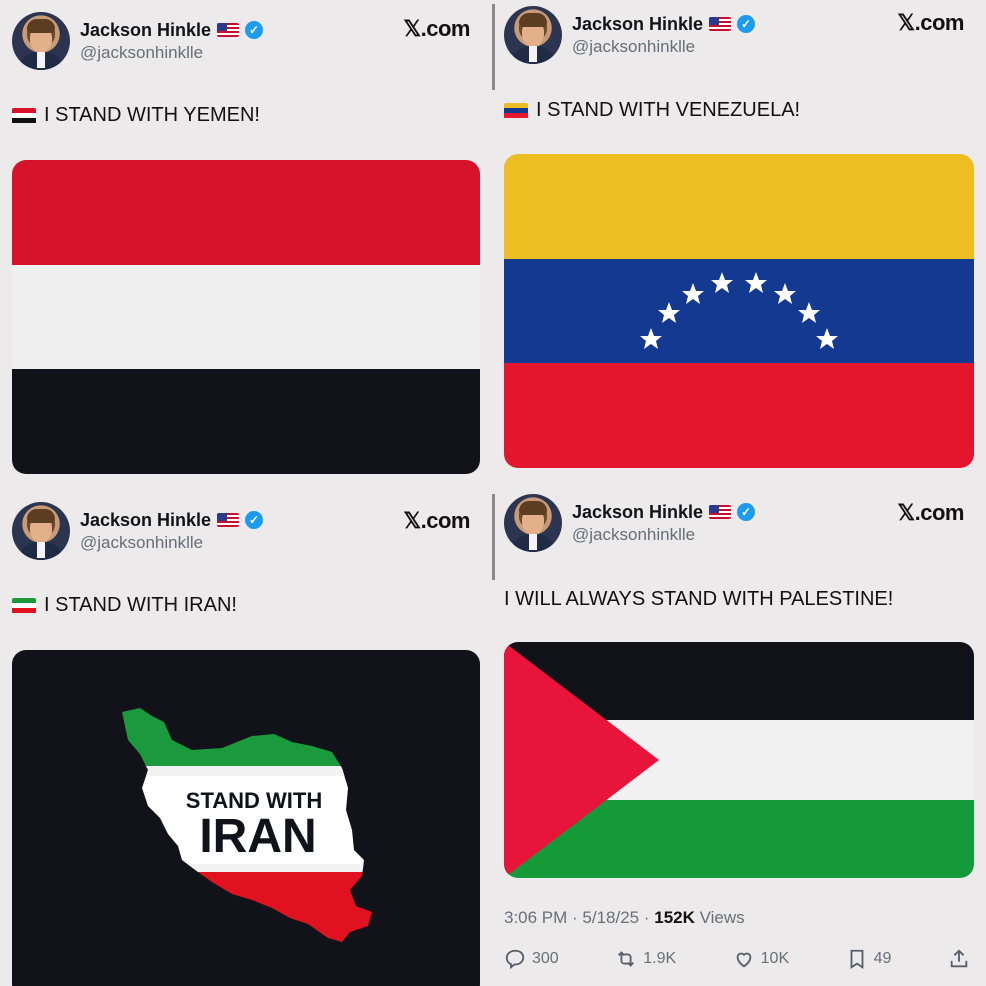 The image size is (986, 986). Describe the element at coordinates (761, 959) in the screenshot. I see `like-button: 10K` at that location.